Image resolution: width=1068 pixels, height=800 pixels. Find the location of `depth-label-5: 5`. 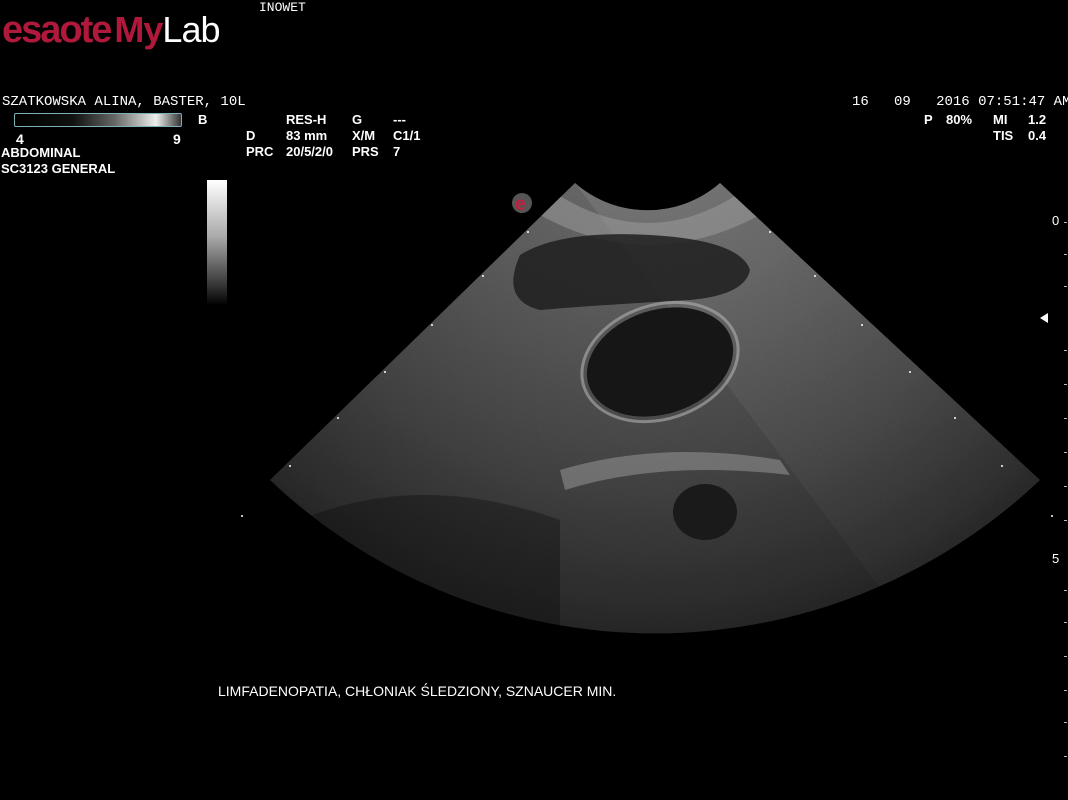

depth-label-5: 5 is located at coordinates (1056, 558).